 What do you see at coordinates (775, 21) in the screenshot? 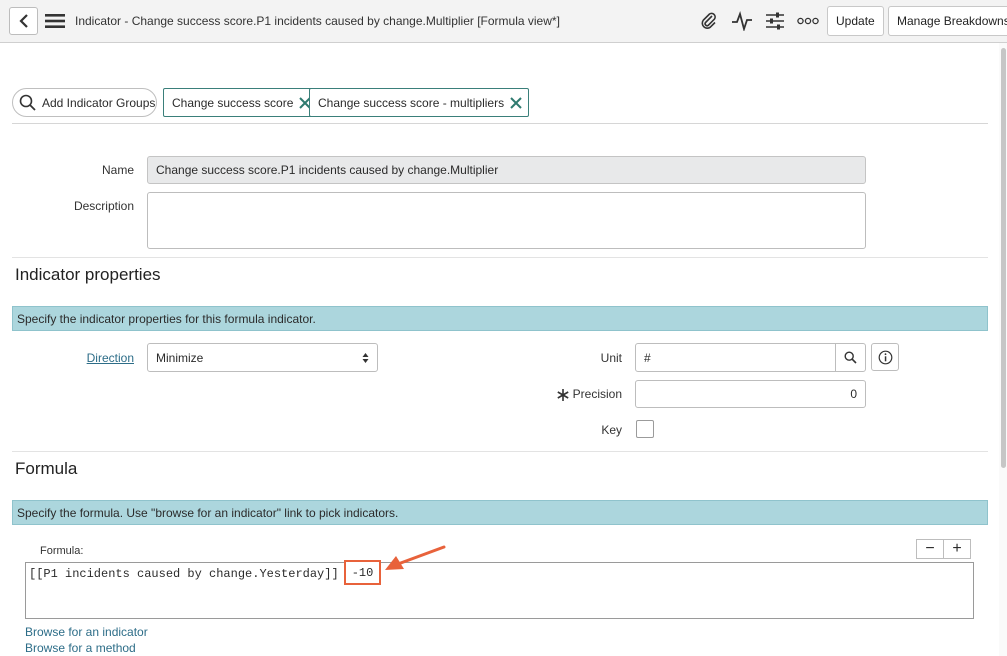
I see `settings-sliders-icon` at bounding box center [775, 21].